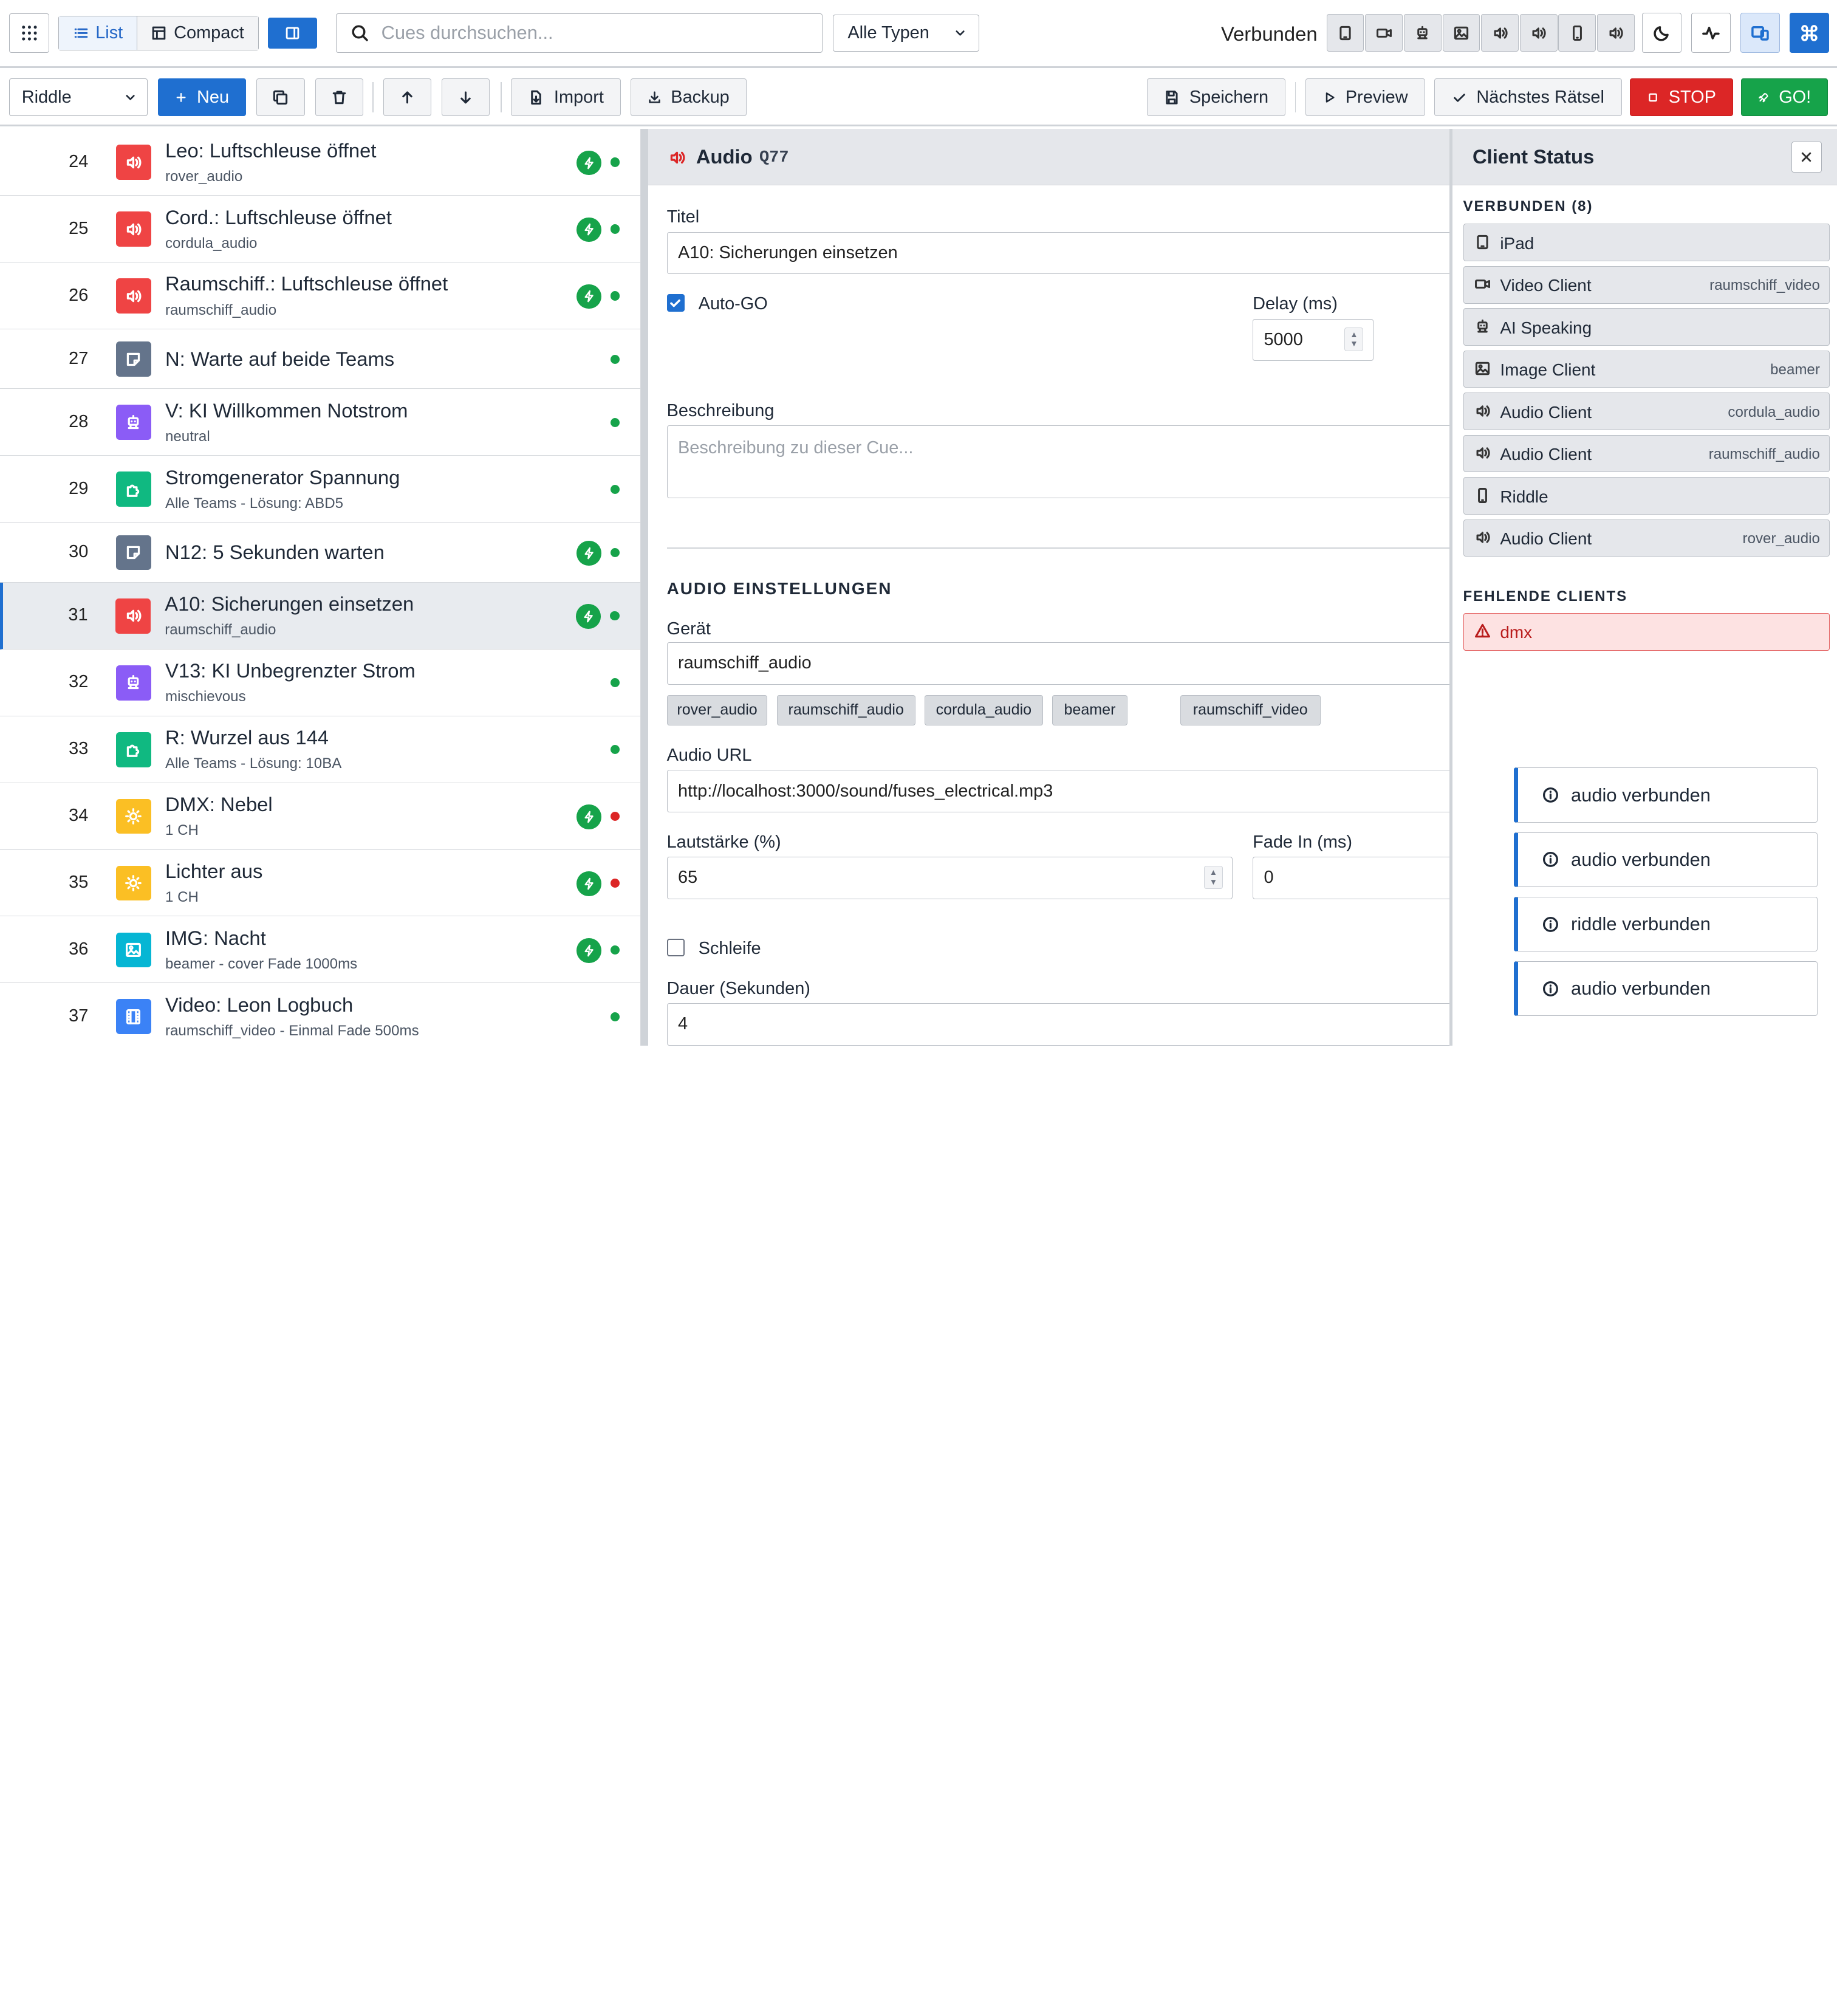 The width and height of the screenshot is (1837, 2016). I want to click on device-chip: beamer, so click(1089, 710).